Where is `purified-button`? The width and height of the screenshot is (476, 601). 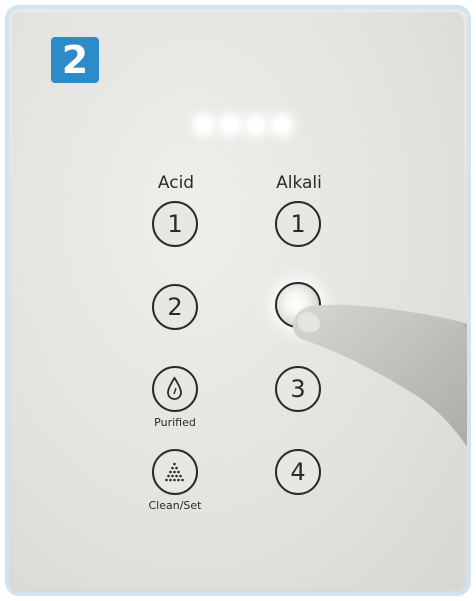
purified-button is located at coordinates (175, 389).